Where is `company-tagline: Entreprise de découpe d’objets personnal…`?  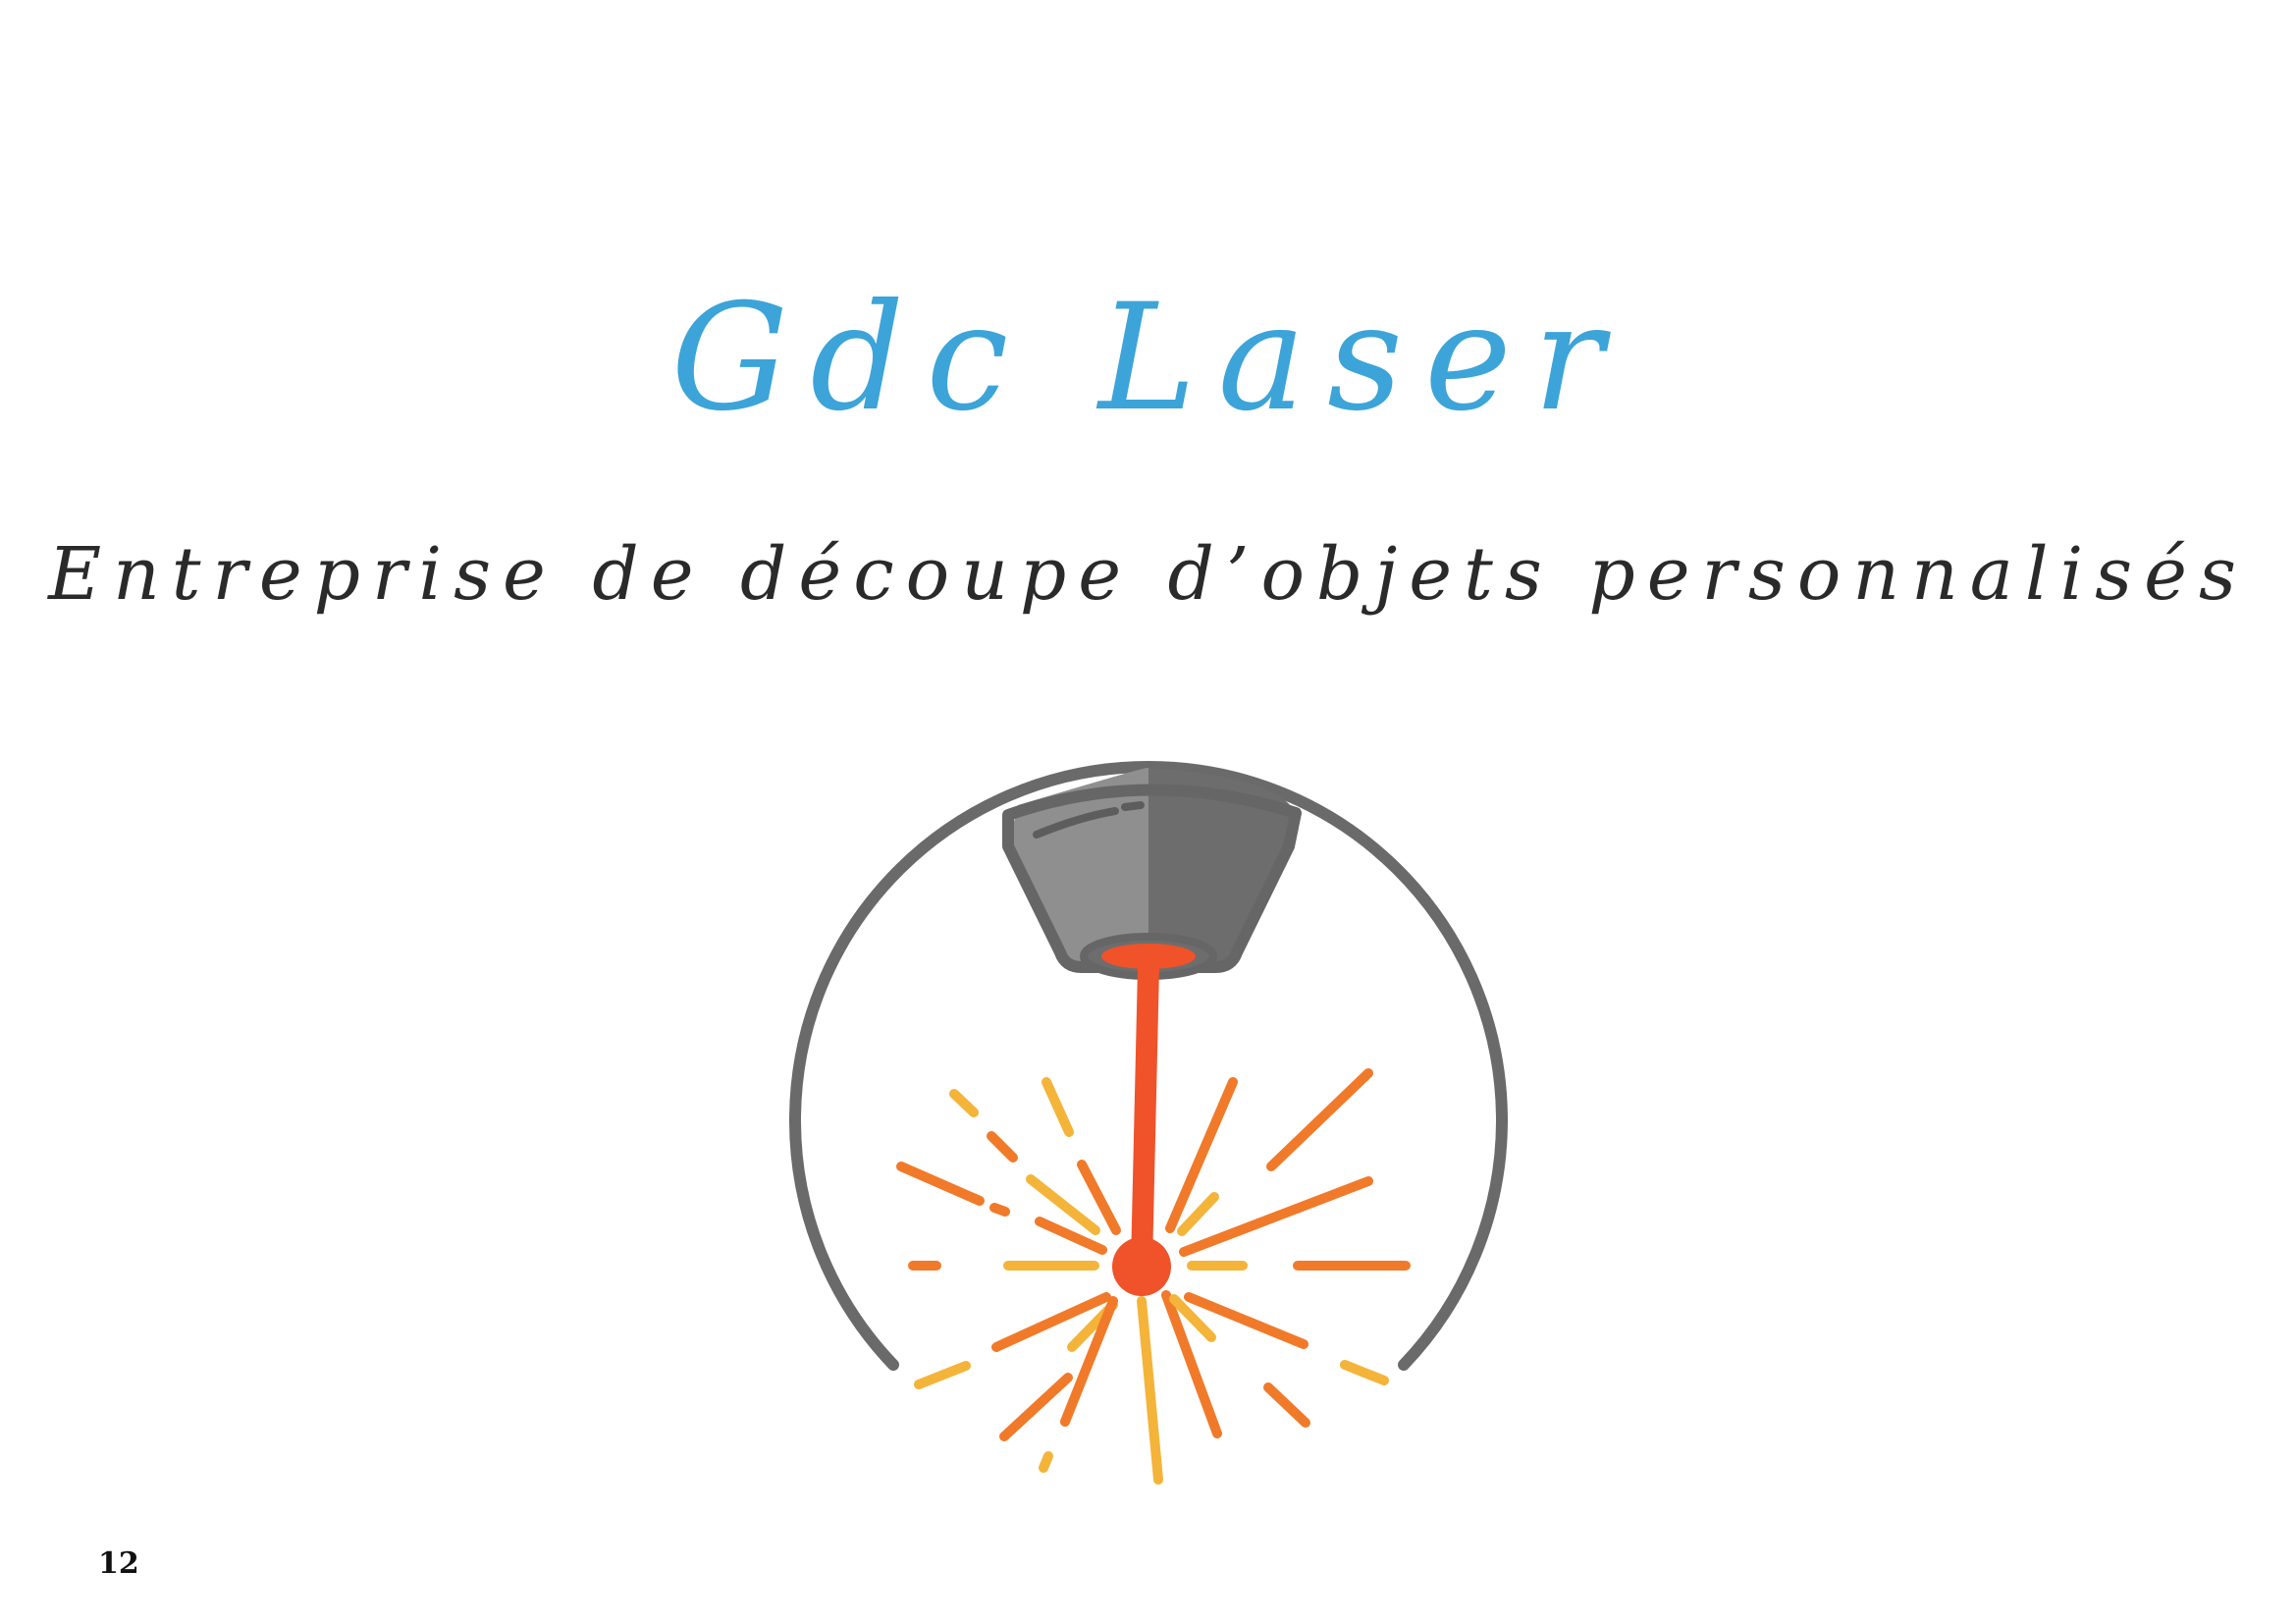 company-tagline: Entreprise de découpe d’objets personnal… is located at coordinates (1148, 574).